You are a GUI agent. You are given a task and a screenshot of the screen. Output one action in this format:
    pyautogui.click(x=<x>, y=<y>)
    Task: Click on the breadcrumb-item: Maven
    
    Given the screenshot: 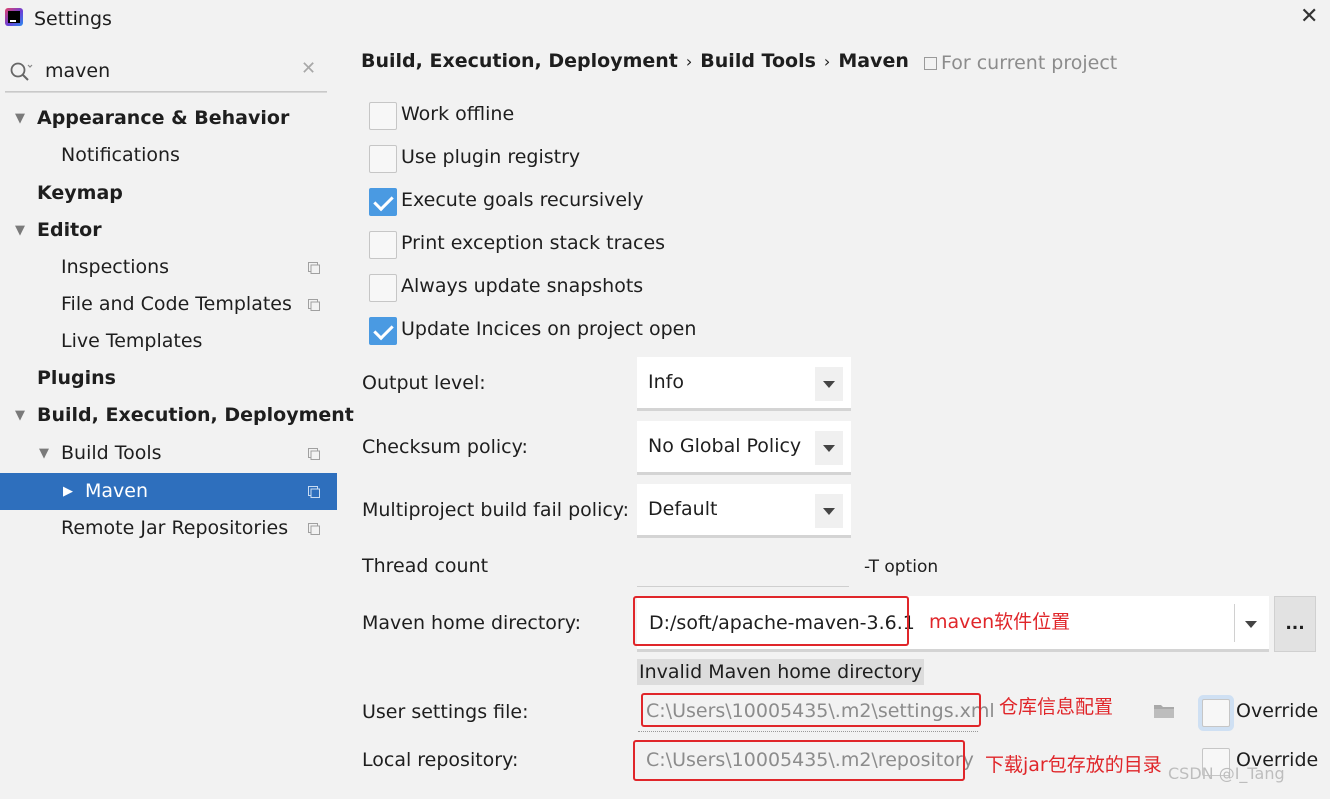 What is the action you would take?
    pyautogui.click(x=873, y=61)
    